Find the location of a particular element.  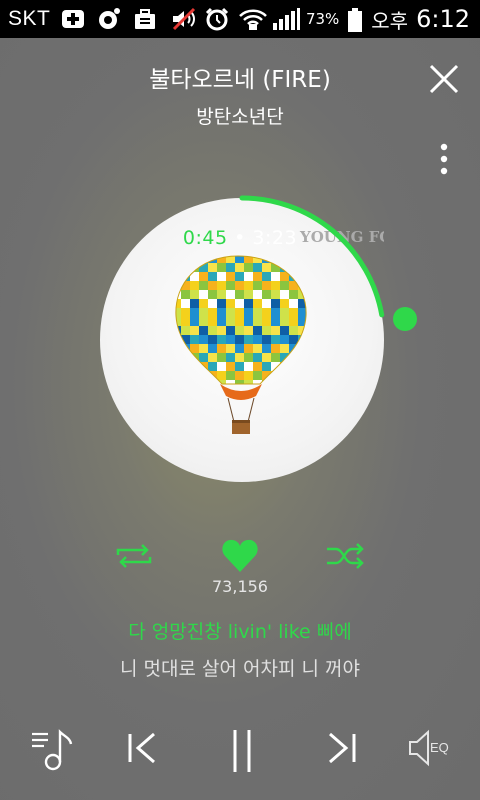

repeat-button is located at coordinates (134, 556).